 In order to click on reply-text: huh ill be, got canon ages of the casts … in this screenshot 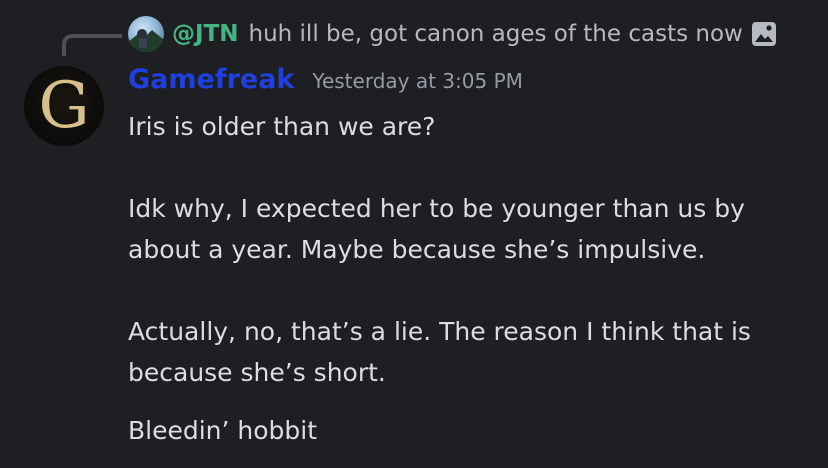, I will do `click(496, 34)`.